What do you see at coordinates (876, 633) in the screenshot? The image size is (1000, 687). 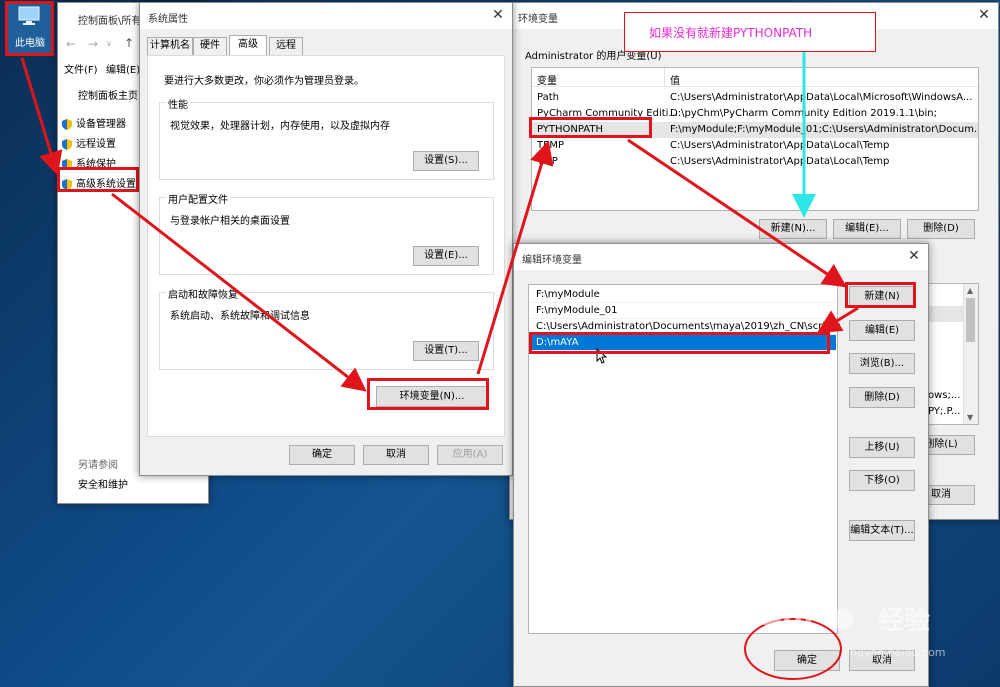 I see `baidu-watermark: Bai ● 经验 jingyan.baidu.com` at bounding box center [876, 633].